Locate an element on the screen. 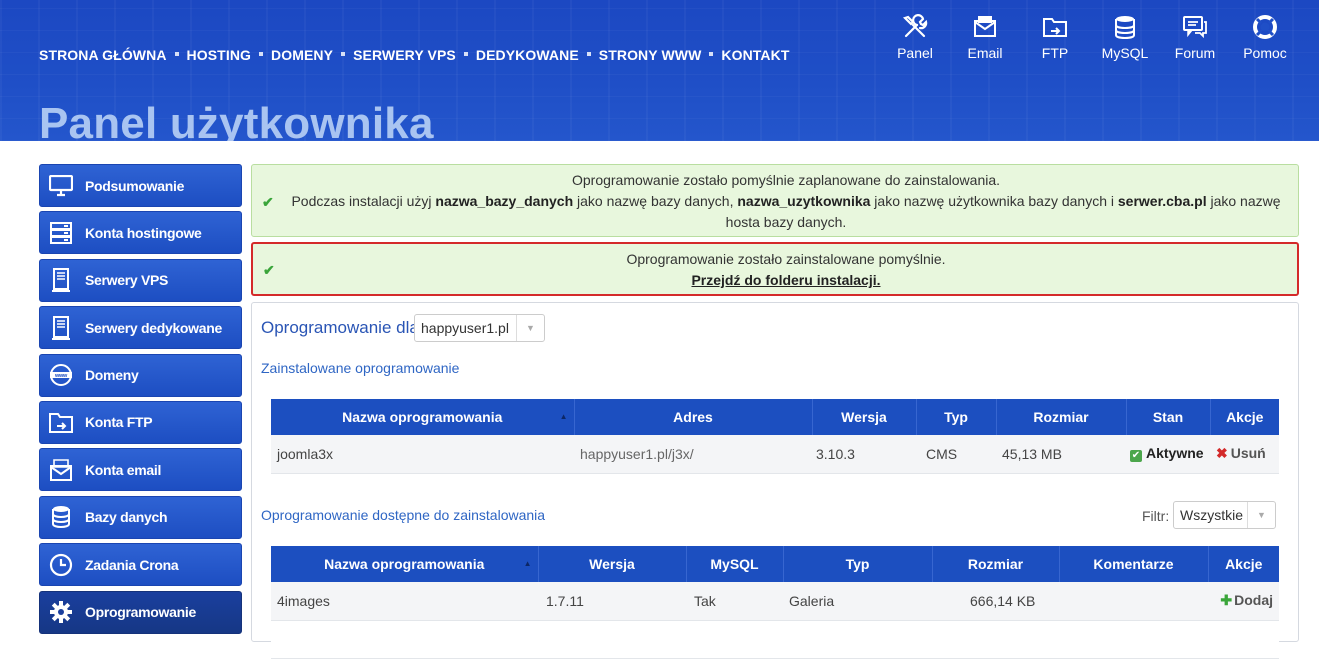  quick-link-help: Pomoc is located at coordinates (1265, 37).